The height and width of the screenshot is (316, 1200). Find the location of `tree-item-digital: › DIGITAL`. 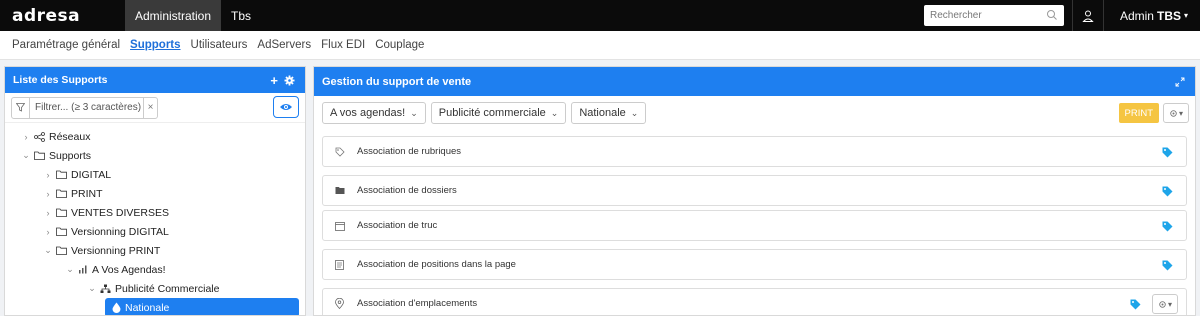

tree-item-digital: › DIGITAL is located at coordinates (155, 174).